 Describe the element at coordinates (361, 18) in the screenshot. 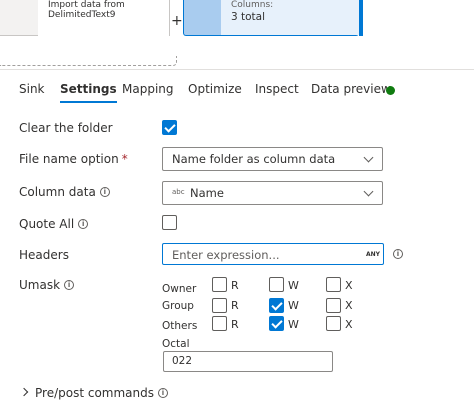

I see `sink-node-selection-bar` at that location.